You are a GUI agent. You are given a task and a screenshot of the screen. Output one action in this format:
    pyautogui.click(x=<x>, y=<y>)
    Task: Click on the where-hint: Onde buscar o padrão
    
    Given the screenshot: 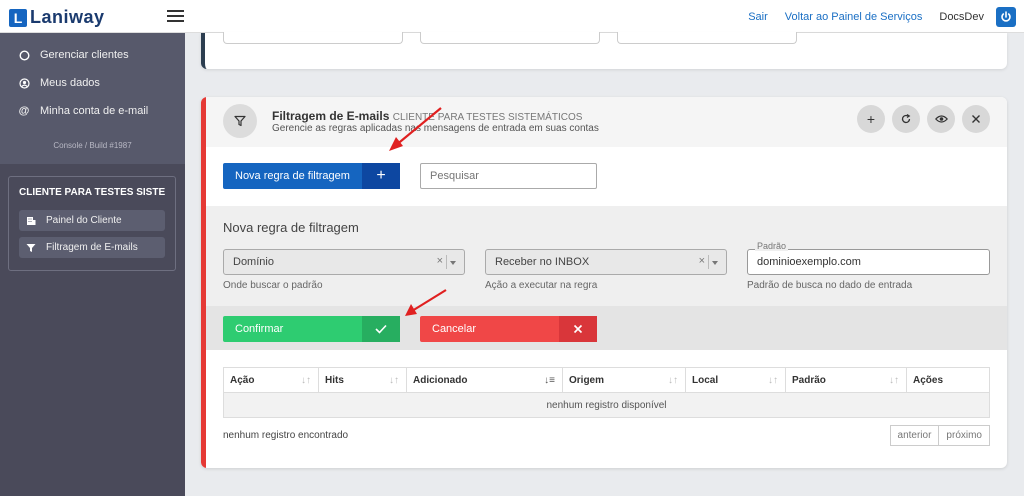 What is the action you would take?
    pyautogui.click(x=273, y=285)
    